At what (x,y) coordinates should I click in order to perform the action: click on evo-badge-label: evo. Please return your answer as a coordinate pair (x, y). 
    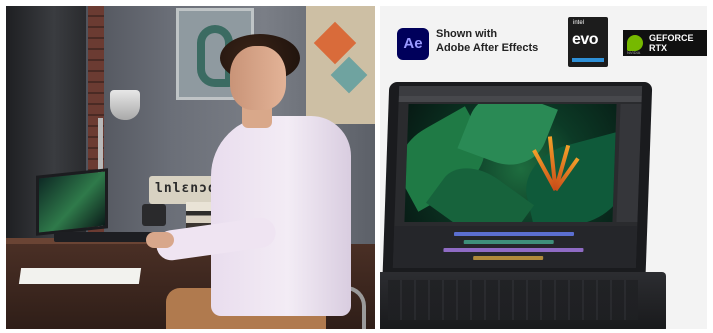
    Looking at the image, I should click on (585, 39).